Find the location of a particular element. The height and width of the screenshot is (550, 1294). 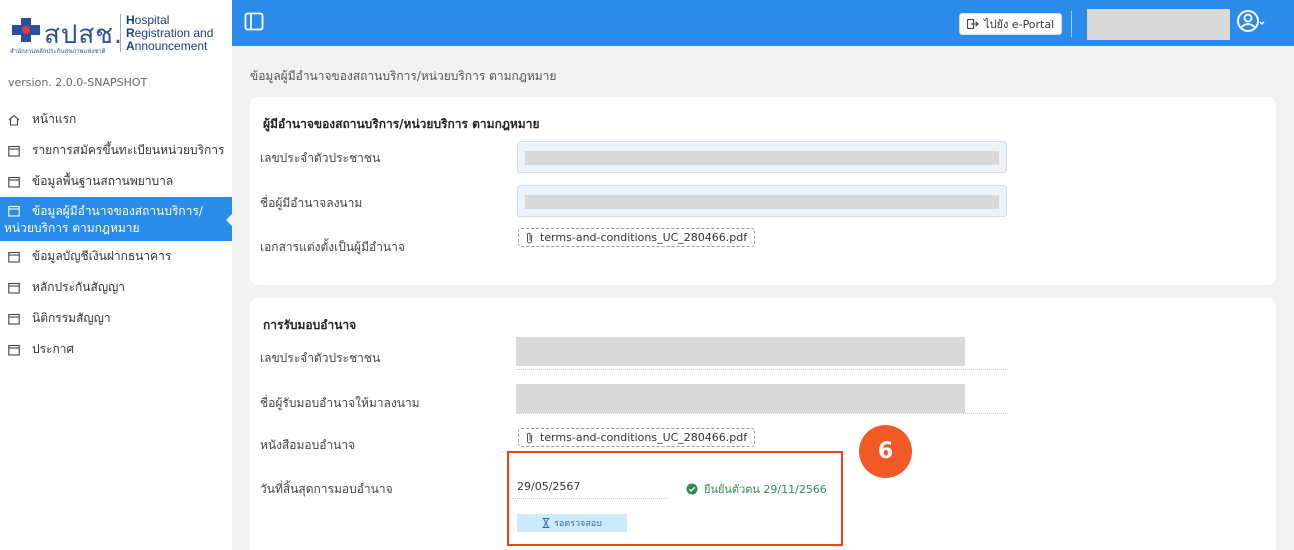

signer-name-label: ชื่อผู้มีอำนาจลงนาม is located at coordinates (311, 203).